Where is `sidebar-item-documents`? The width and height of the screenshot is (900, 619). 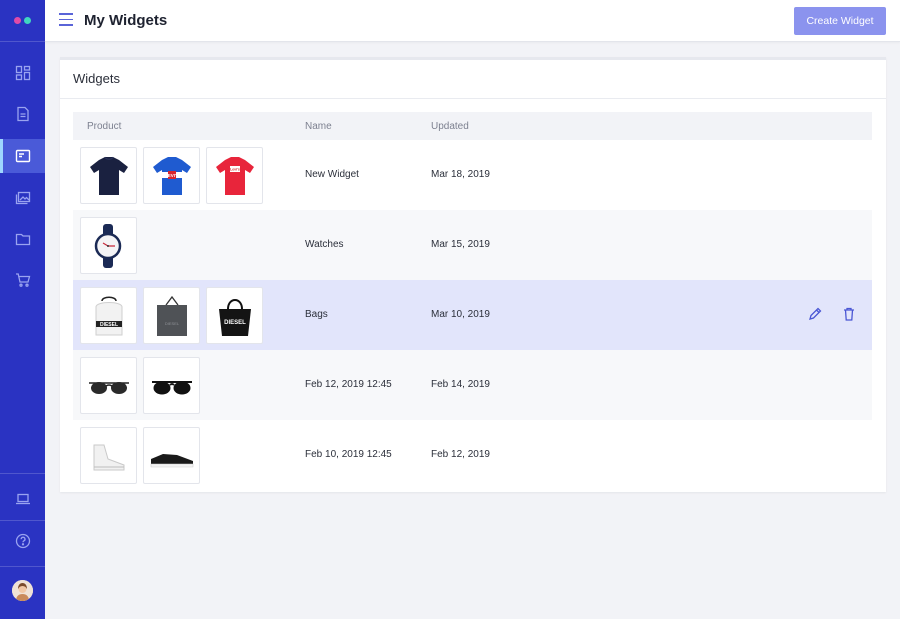
sidebar-item-documents is located at coordinates (22, 114).